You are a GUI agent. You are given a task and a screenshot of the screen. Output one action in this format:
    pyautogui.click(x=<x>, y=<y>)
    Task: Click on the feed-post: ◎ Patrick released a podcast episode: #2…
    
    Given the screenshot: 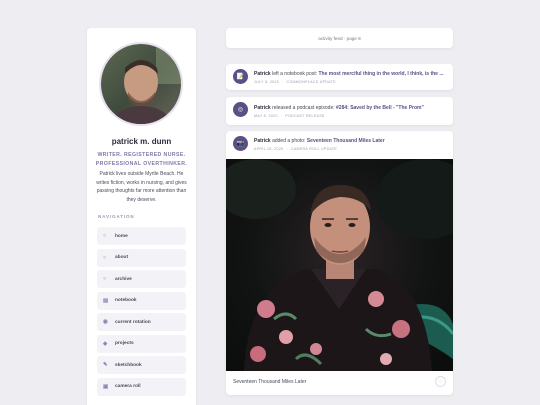 What is the action you would take?
    pyautogui.click(x=339, y=111)
    